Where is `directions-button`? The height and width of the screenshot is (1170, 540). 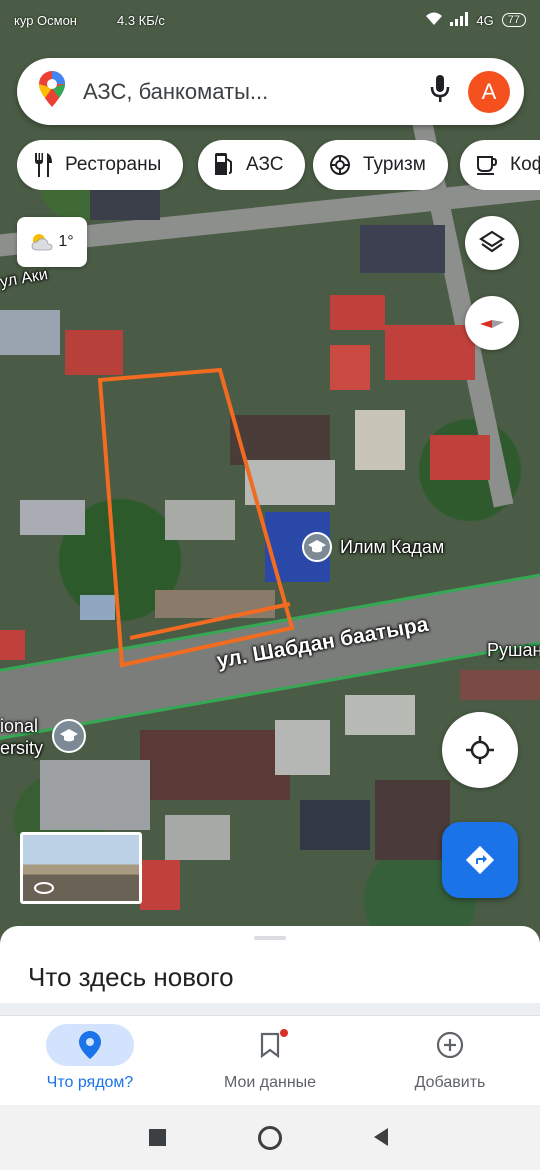
directions-button is located at coordinates (480, 860).